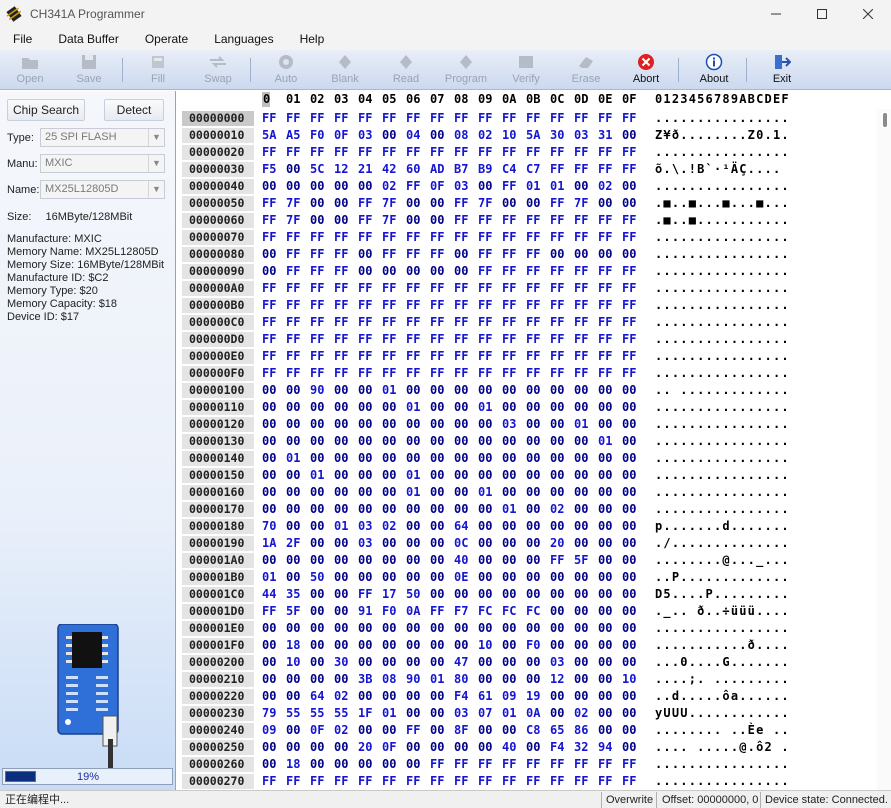 The height and width of the screenshot is (808, 891). What do you see at coordinates (714, 70) in the screenshot?
I see `about-button: About` at bounding box center [714, 70].